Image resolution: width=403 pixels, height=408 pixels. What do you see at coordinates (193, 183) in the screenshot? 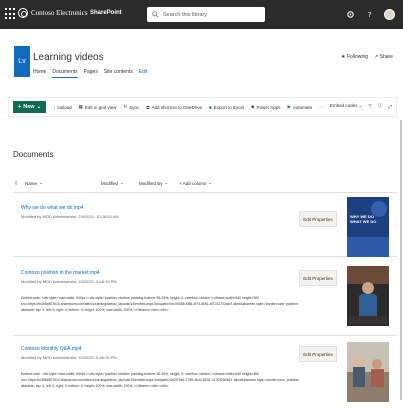
I see `add-column-label: + Add column` at bounding box center [193, 183].